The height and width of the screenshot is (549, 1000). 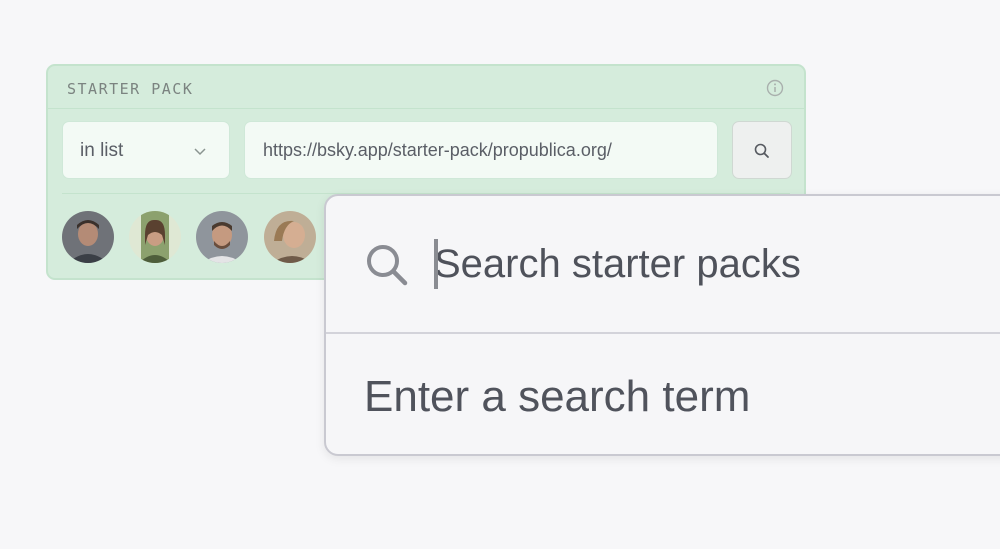 What do you see at coordinates (426, 87) in the screenshot?
I see `starter-pack-header: STARTER PACK` at bounding box center [426, 87].